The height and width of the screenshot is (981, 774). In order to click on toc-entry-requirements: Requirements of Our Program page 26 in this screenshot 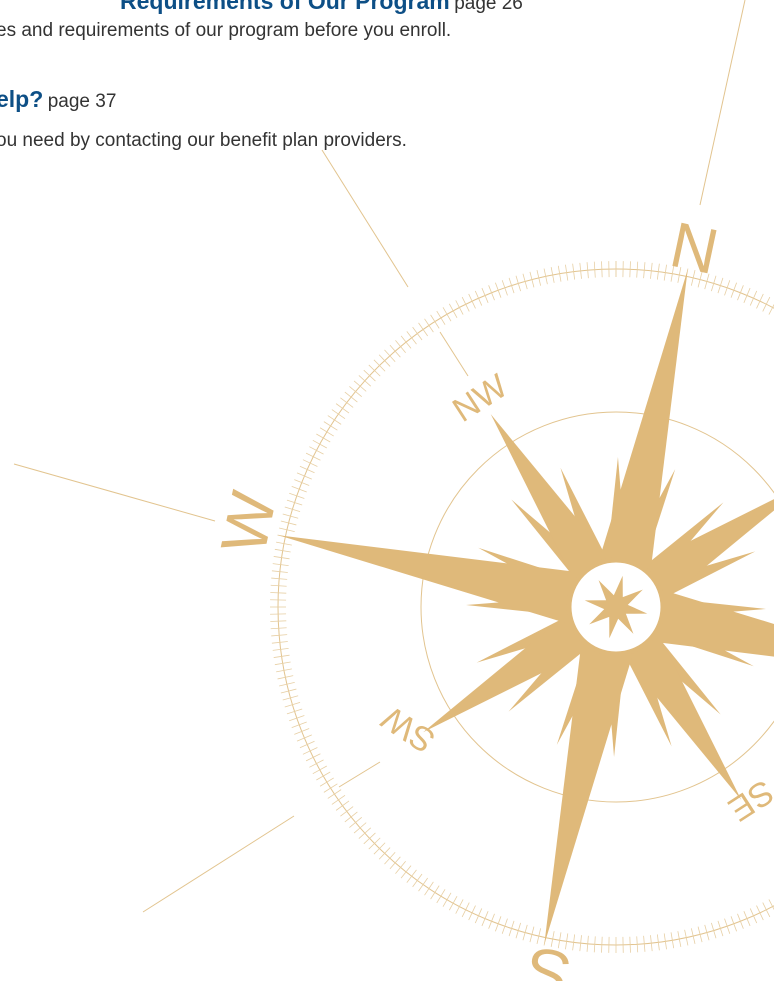, I will do `click(321, 7)`.